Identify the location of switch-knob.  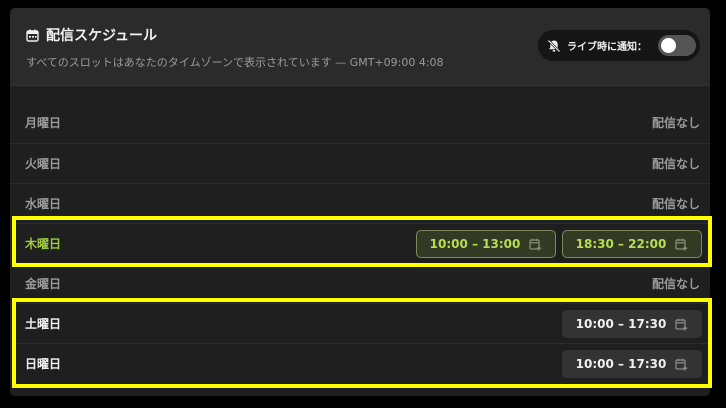
(668, 45).